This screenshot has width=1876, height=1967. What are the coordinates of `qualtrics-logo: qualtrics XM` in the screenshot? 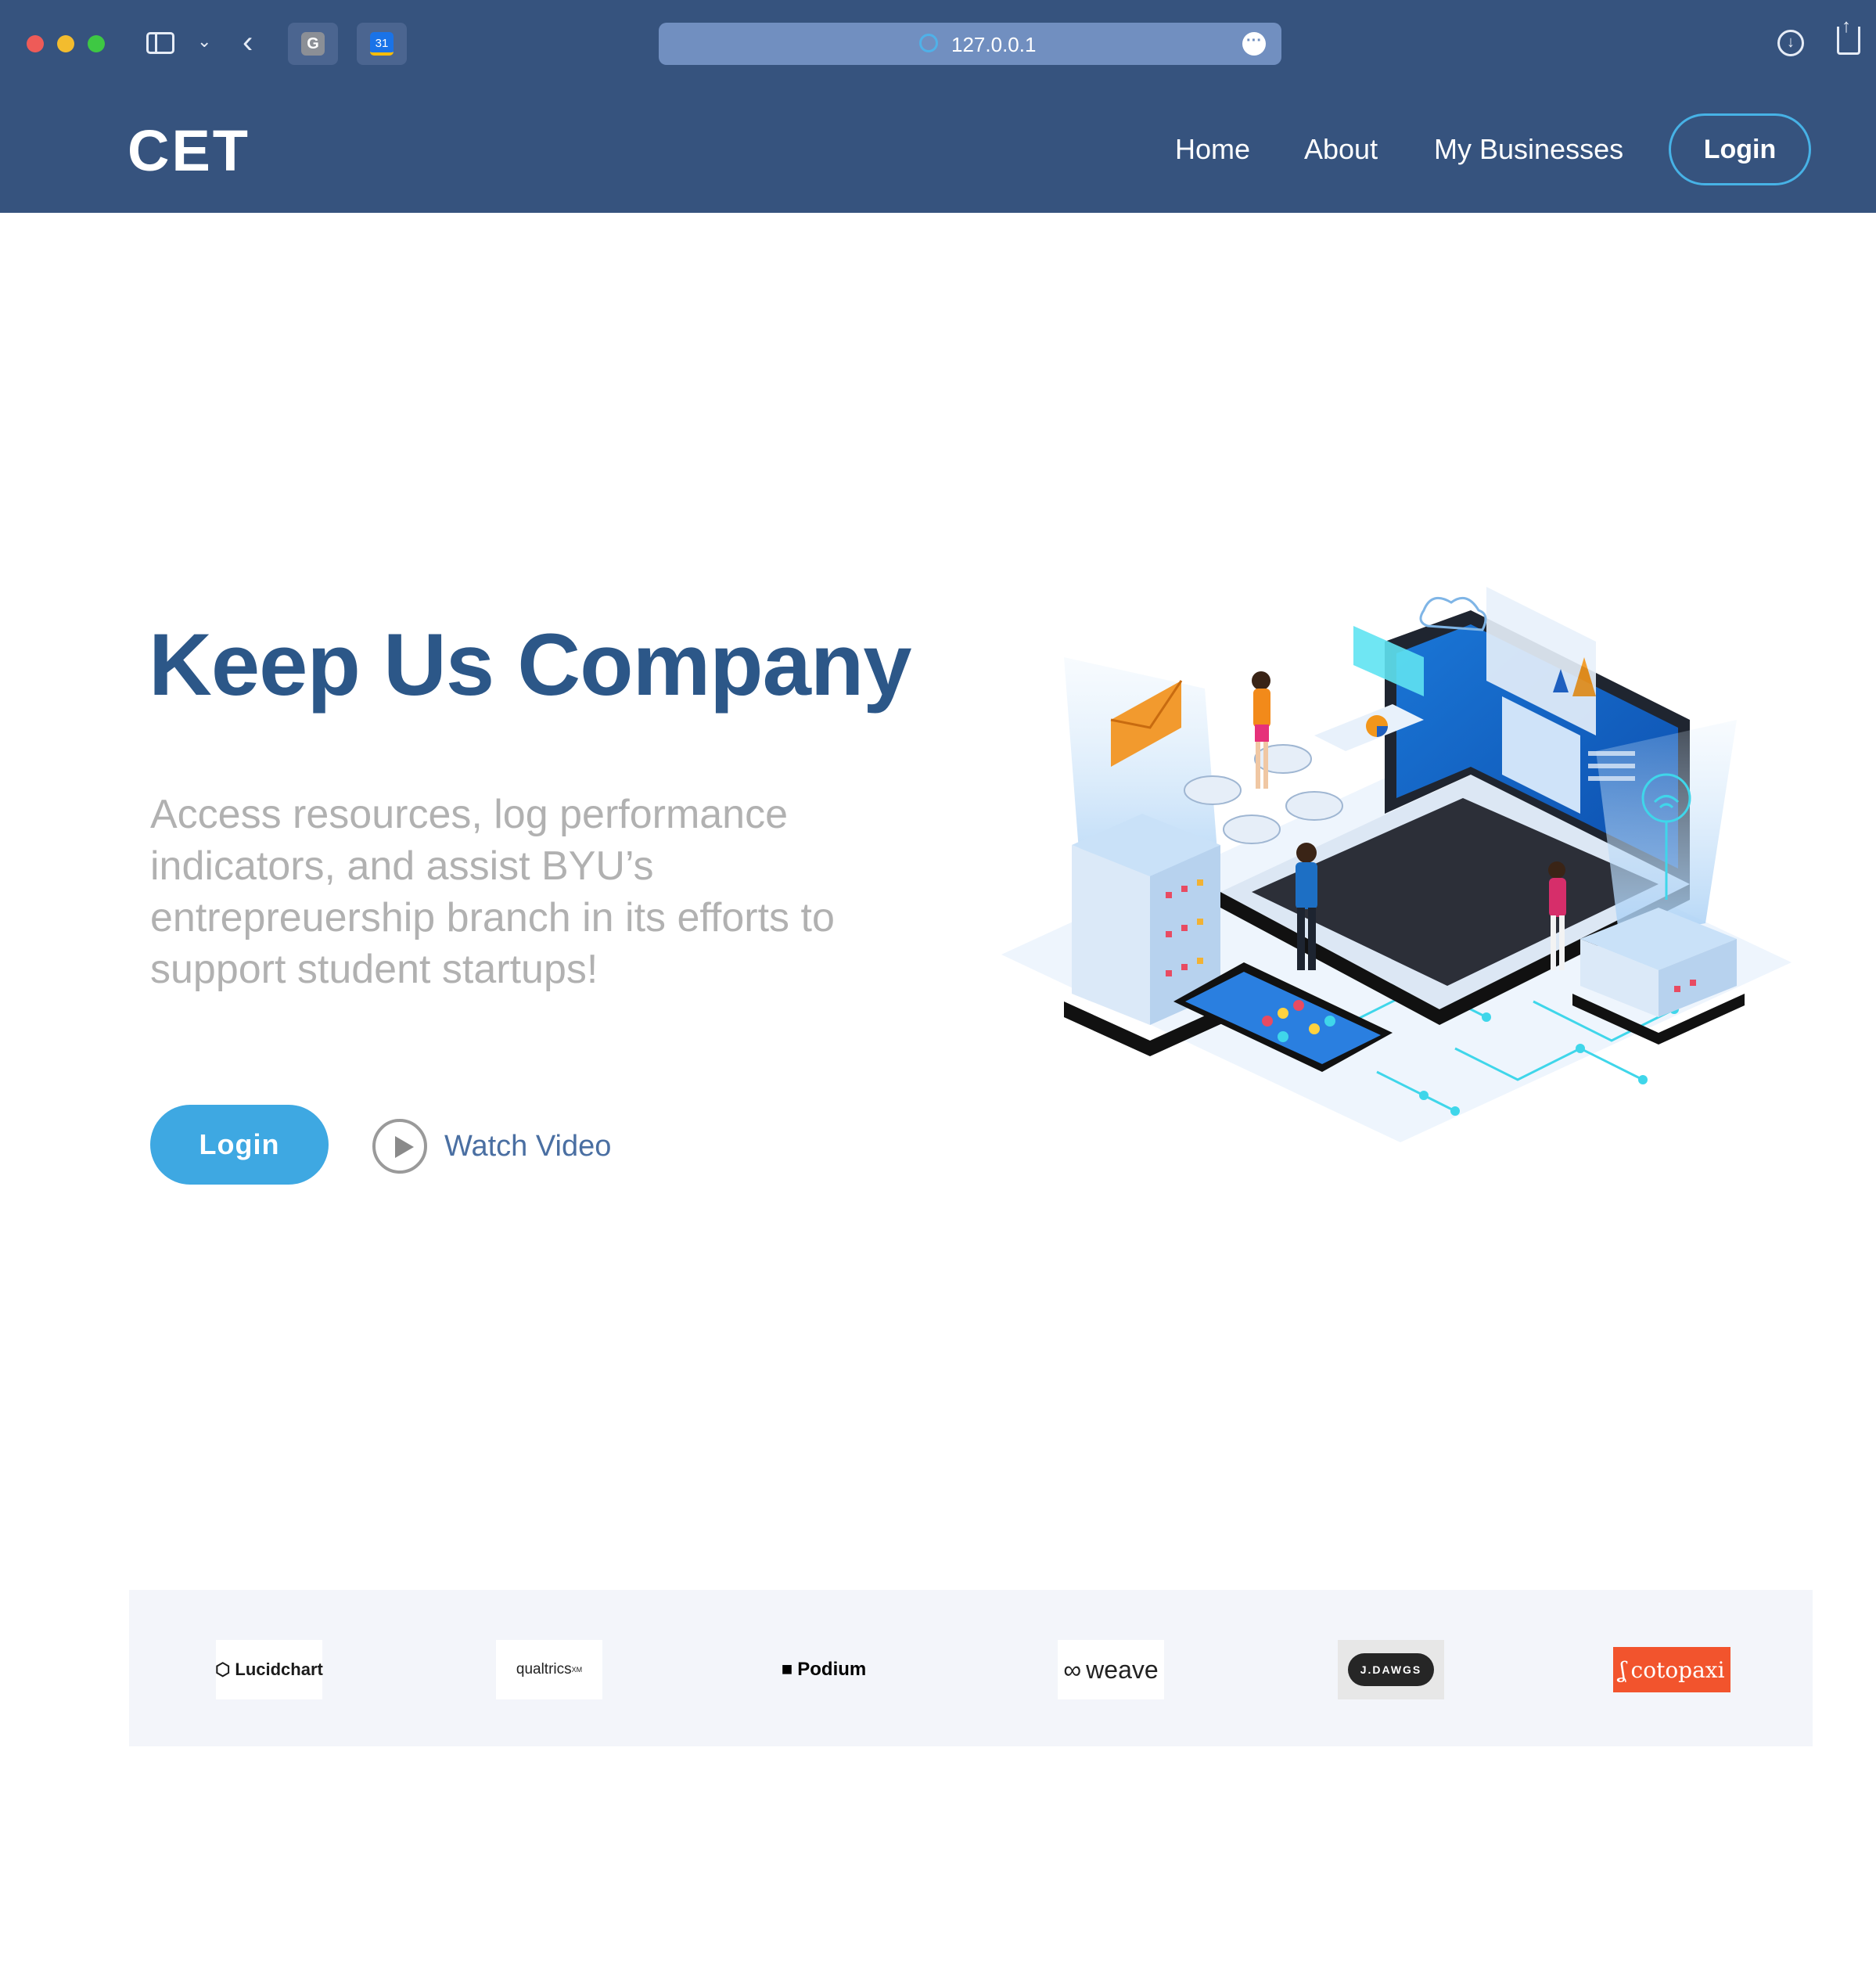 It's located at (549, 1669).